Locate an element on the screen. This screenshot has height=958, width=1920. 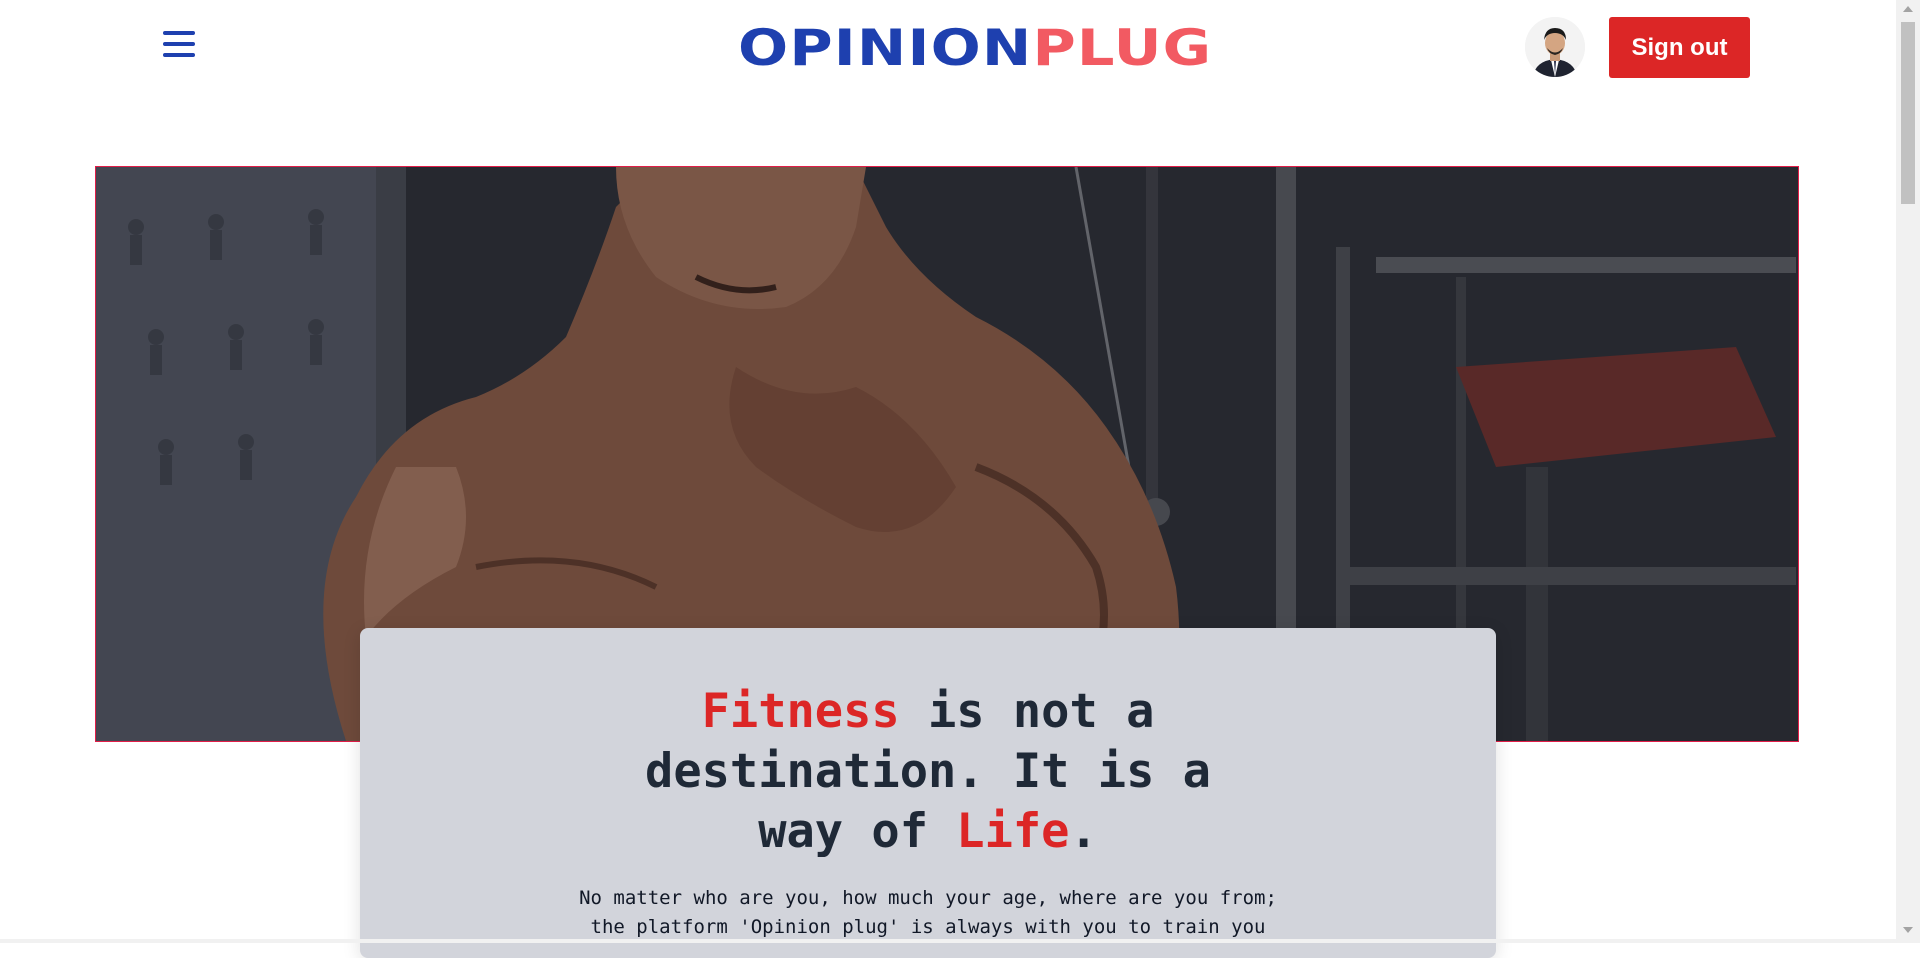
headline-fitness: Fitness is located at coordinates (800, 711).